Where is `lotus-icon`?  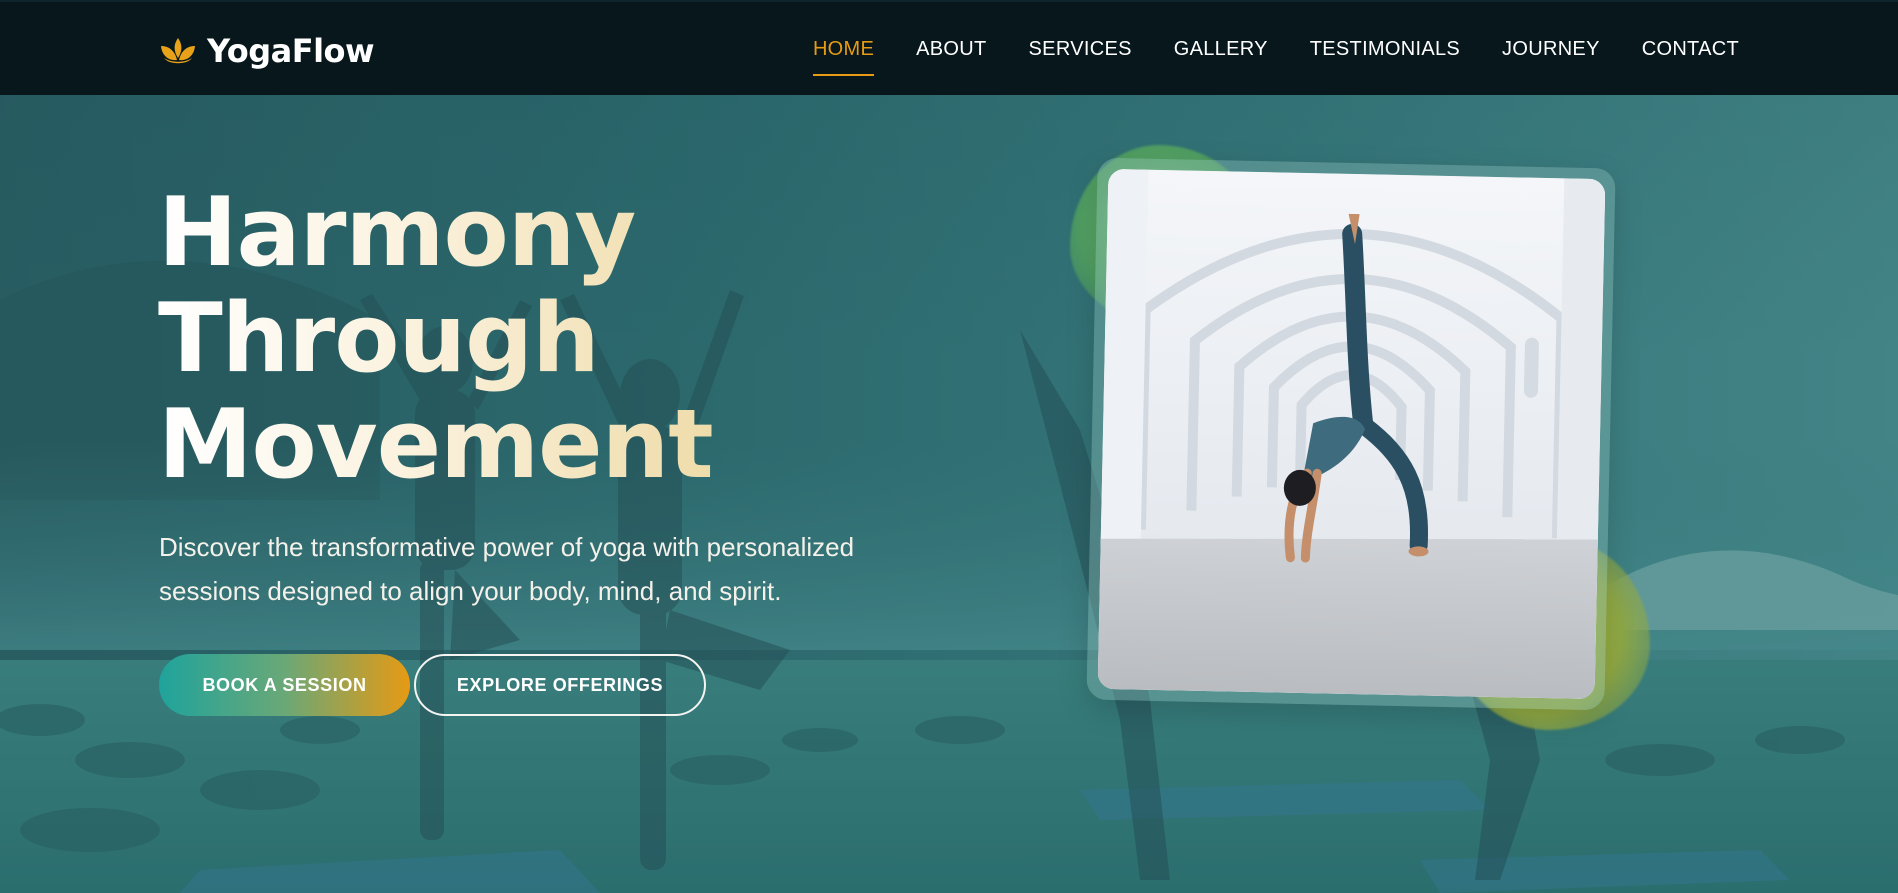
lotus-icon is located at coordinates (178, 51).